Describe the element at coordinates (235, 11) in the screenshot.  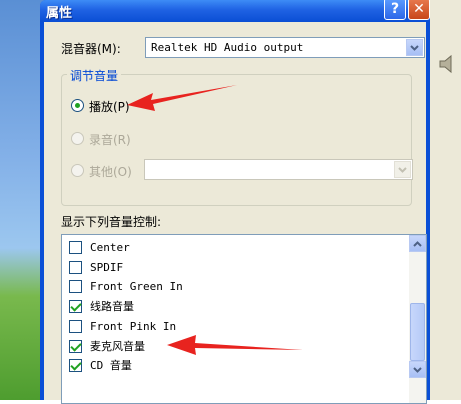
I see `title-bar: 属性 ? ✕` at that location.